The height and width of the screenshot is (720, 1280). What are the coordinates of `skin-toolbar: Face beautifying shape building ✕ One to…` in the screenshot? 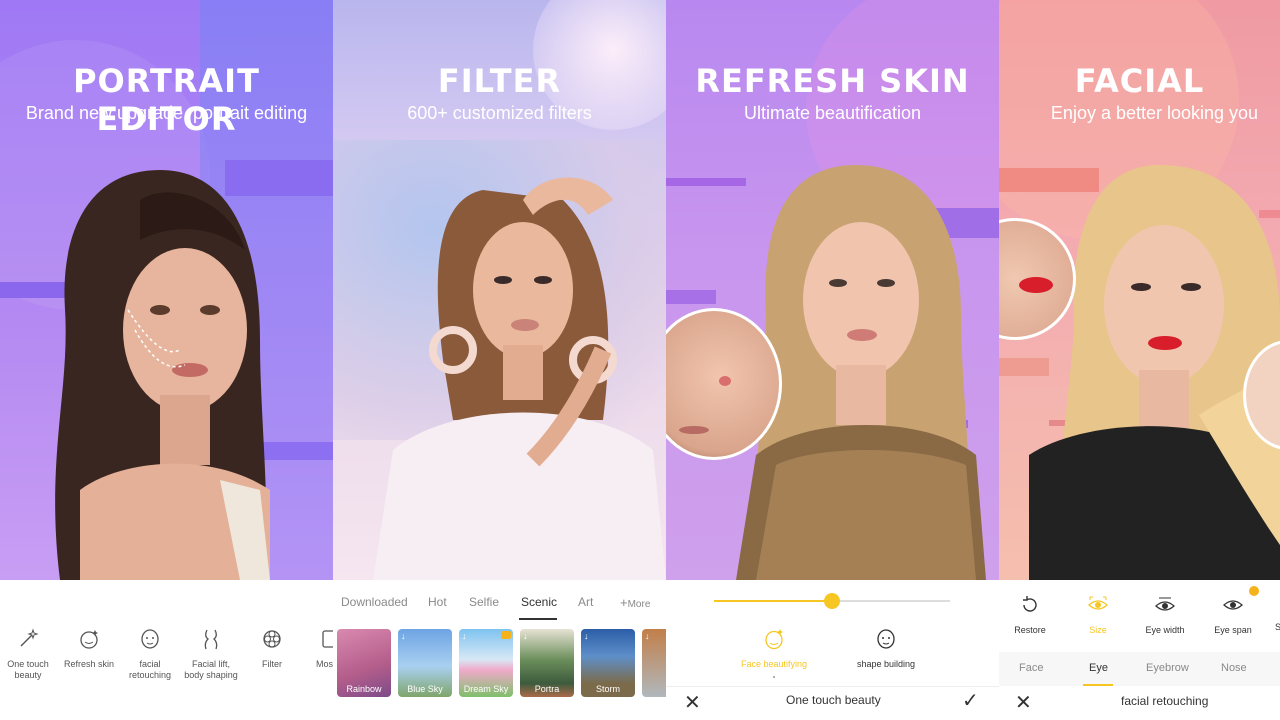 It's located at (832, 650).